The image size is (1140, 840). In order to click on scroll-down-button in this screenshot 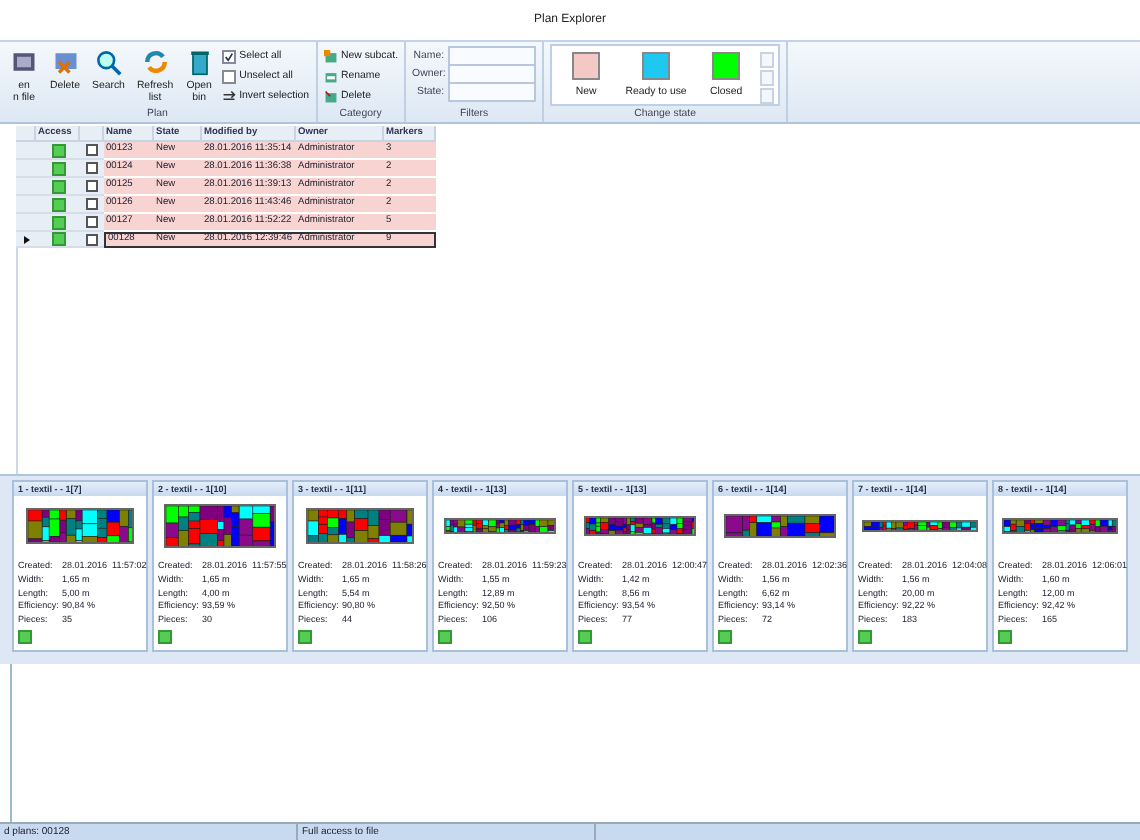, I will do `click(767, 78)`.